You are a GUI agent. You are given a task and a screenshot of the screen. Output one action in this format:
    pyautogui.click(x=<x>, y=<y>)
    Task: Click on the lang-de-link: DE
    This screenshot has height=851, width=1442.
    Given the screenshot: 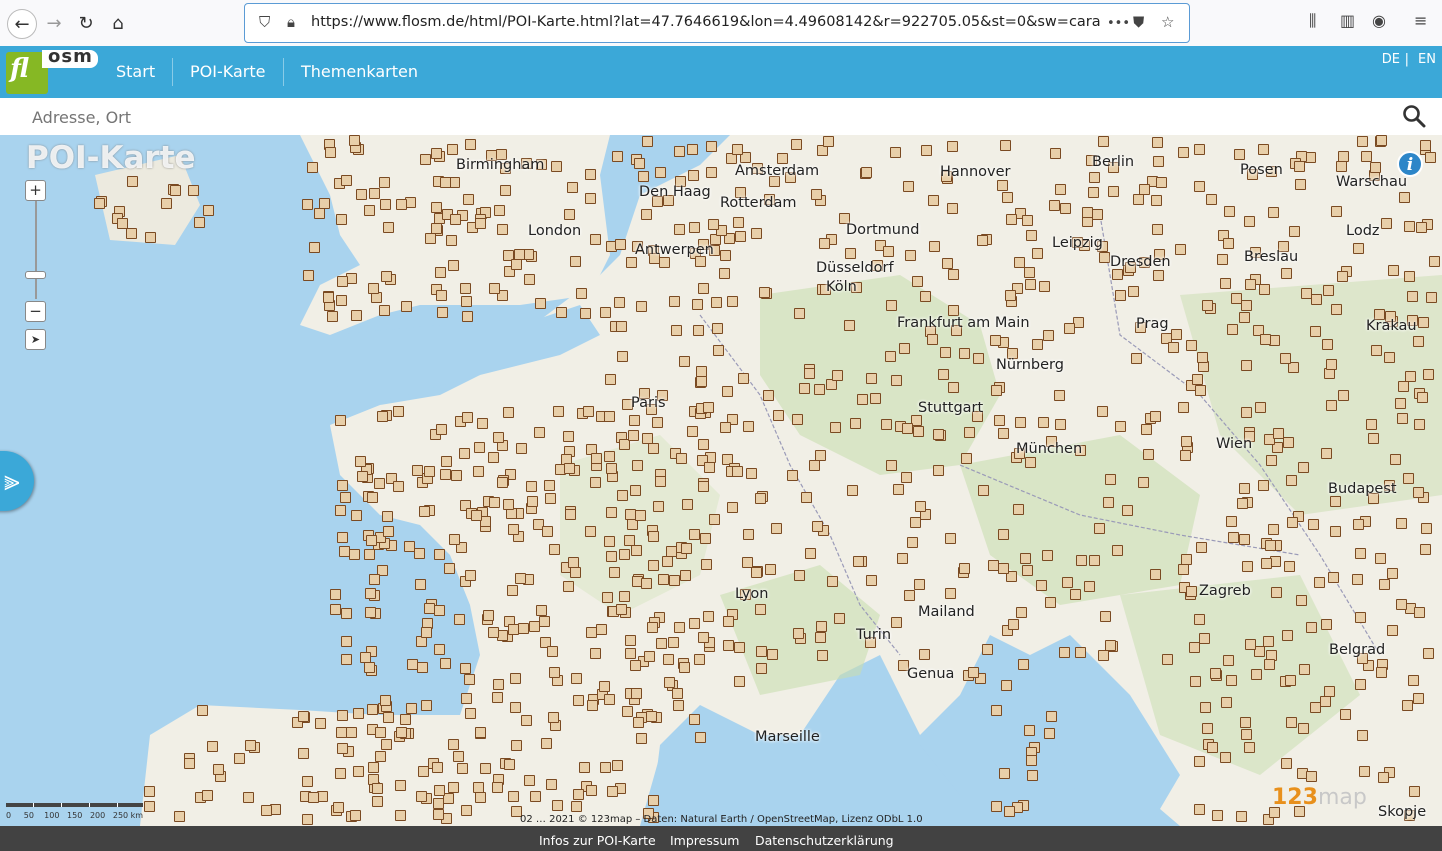 What is the action you would take?
    pyautogui.click(x=1391, y=59)
    